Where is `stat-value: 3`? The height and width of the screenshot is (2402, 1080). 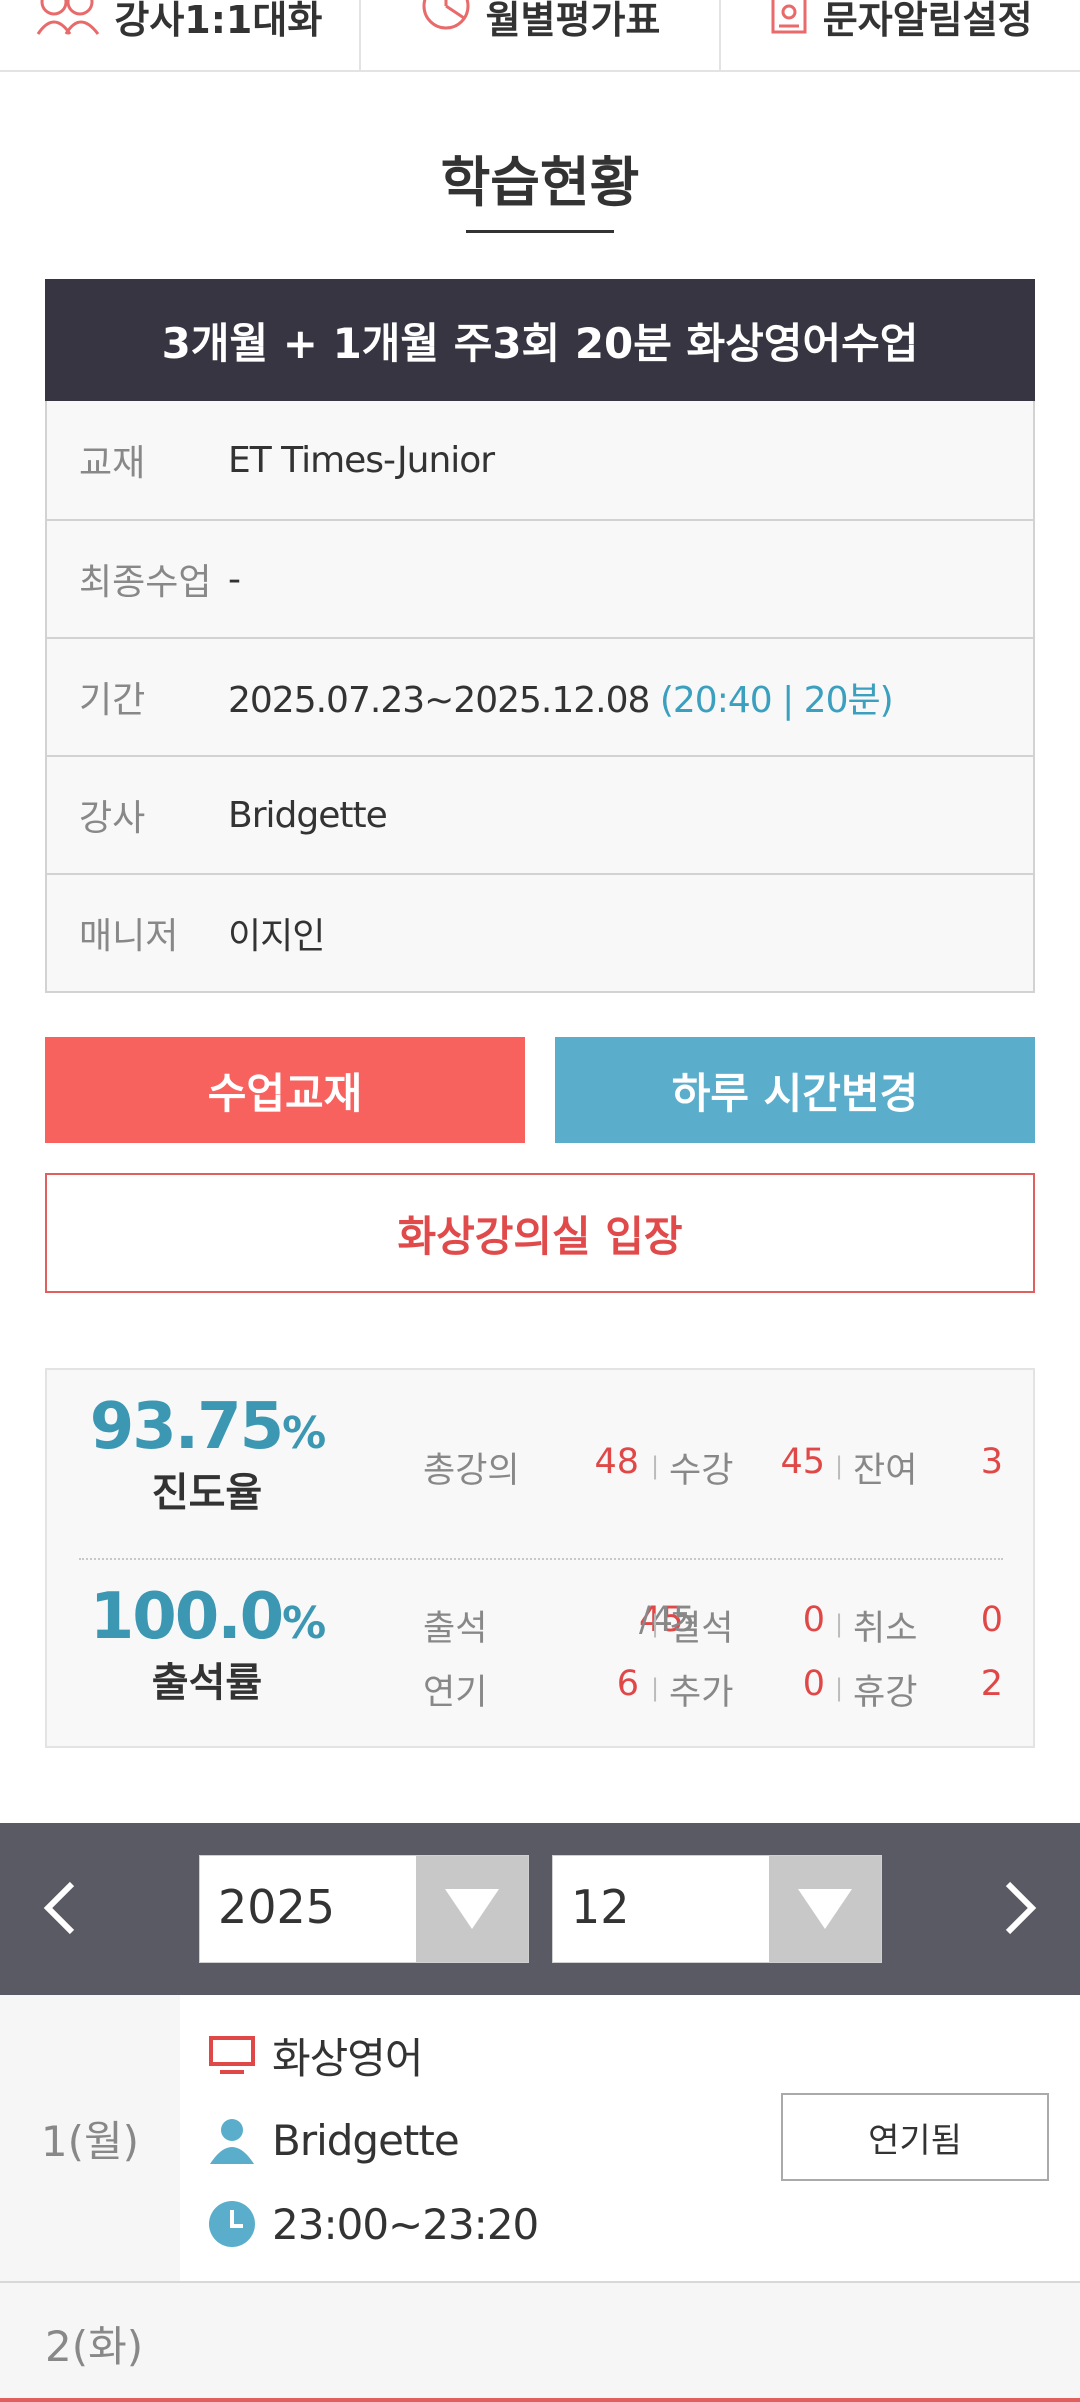
stat-value: 3 is located at coordinates (991, 1462).